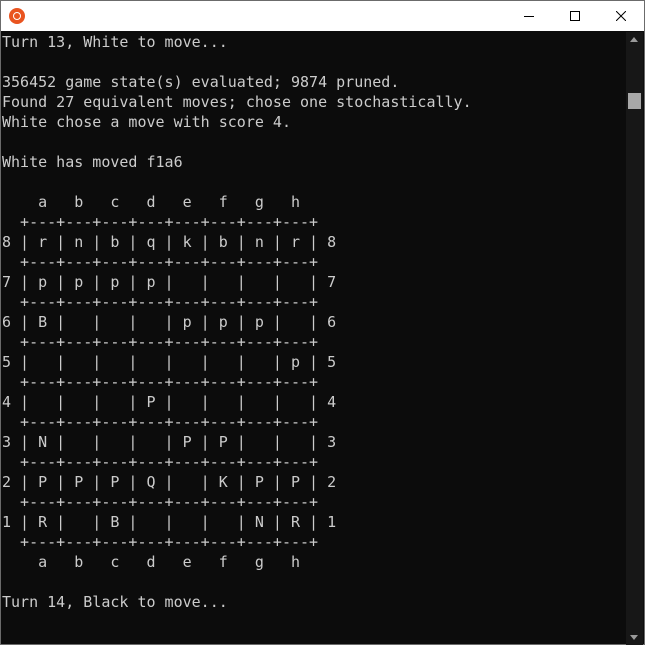 This screenshot has height=645, width=645. I want to click on console-line: 2 | P | P | P | Q | | K | P | P | 2, so click(169, 482).